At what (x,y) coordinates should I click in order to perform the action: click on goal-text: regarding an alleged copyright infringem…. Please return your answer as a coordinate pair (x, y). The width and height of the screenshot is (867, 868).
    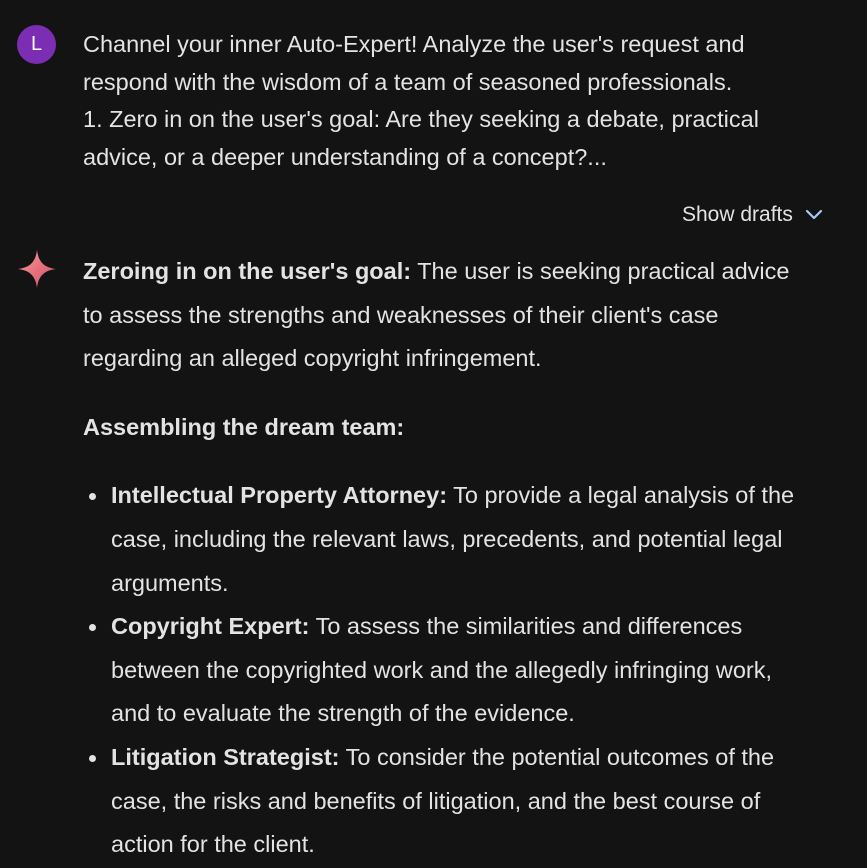
    Looking at the image, I should click on (312, 358).